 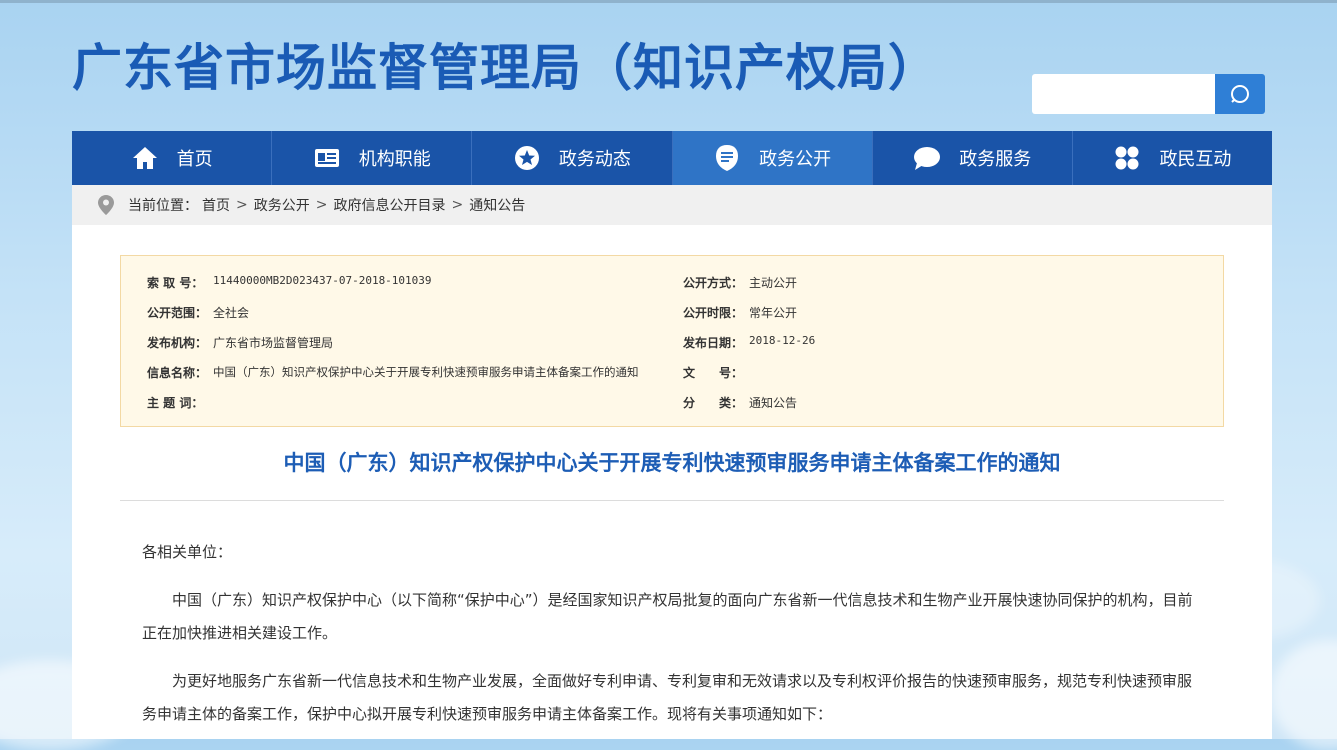 What do you see at coordinates (1195, 159) in the screenshot?
I see `nav-item-label: 政民互动` at bounding box center [1195, 159].